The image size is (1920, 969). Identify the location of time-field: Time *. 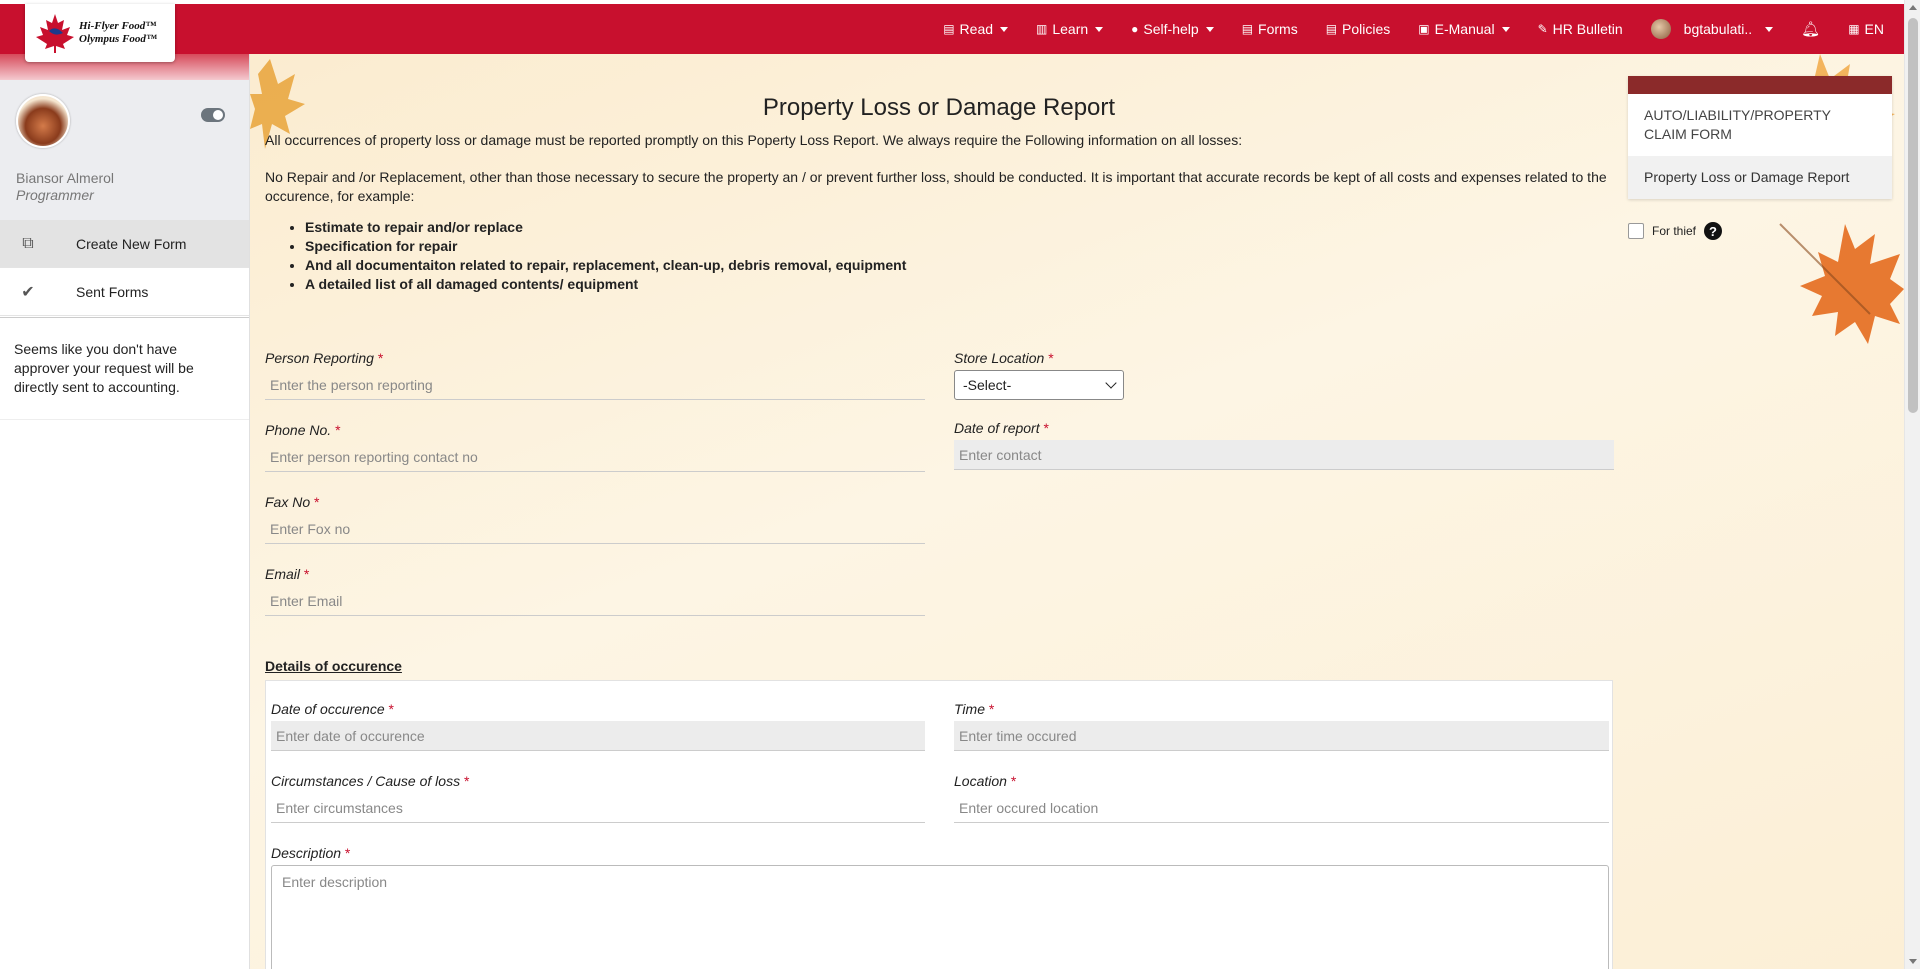
(1281, 726).